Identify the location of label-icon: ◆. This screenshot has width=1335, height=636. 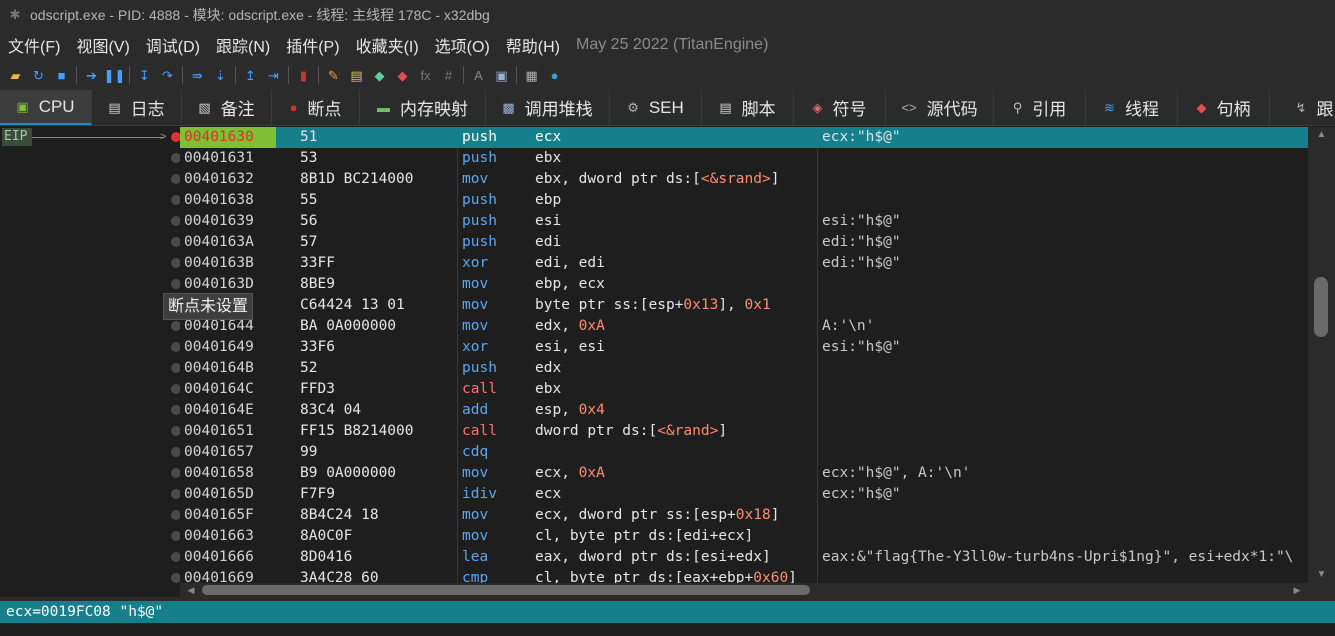
(379, 75).